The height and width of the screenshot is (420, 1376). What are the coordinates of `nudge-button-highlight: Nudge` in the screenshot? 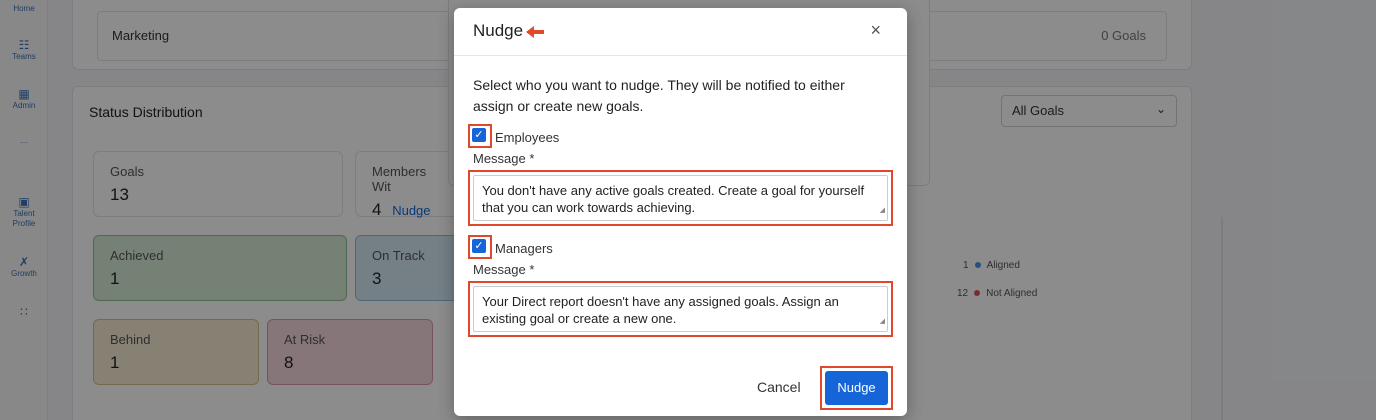 It's located at (856, 388).